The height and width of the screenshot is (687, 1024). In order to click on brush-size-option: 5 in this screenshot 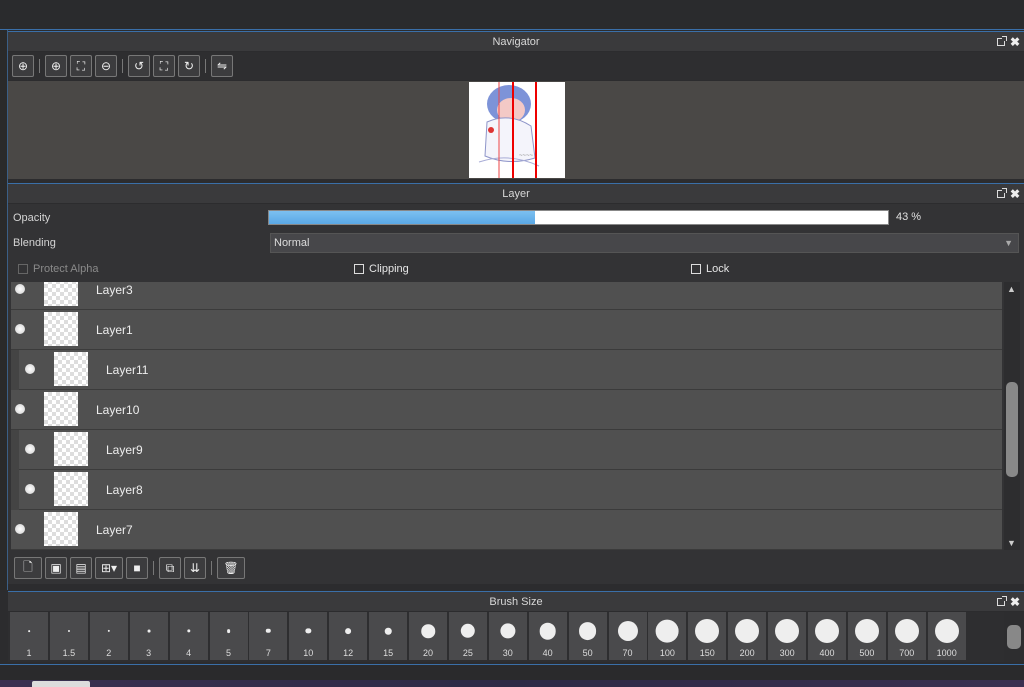, I will do `click(228, 636)`.